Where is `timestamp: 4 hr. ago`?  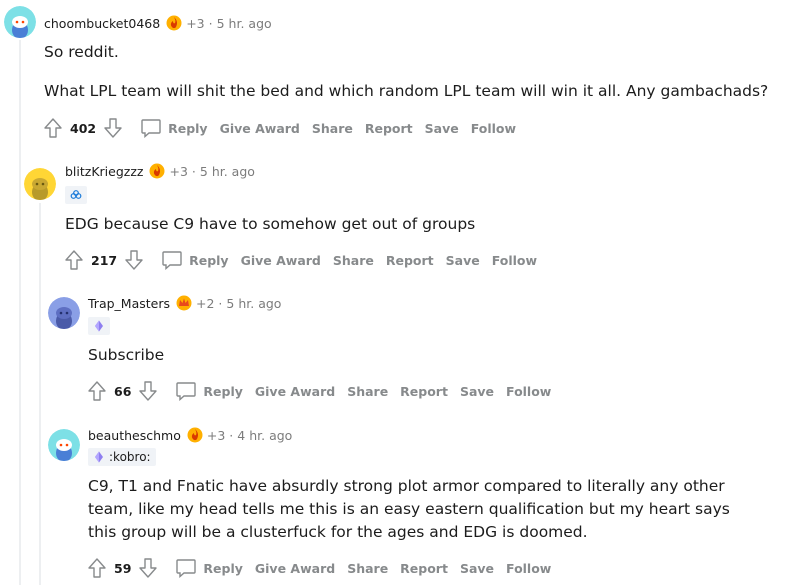 timestamp: 4 hr. ago is located at coordinates (264, 435).